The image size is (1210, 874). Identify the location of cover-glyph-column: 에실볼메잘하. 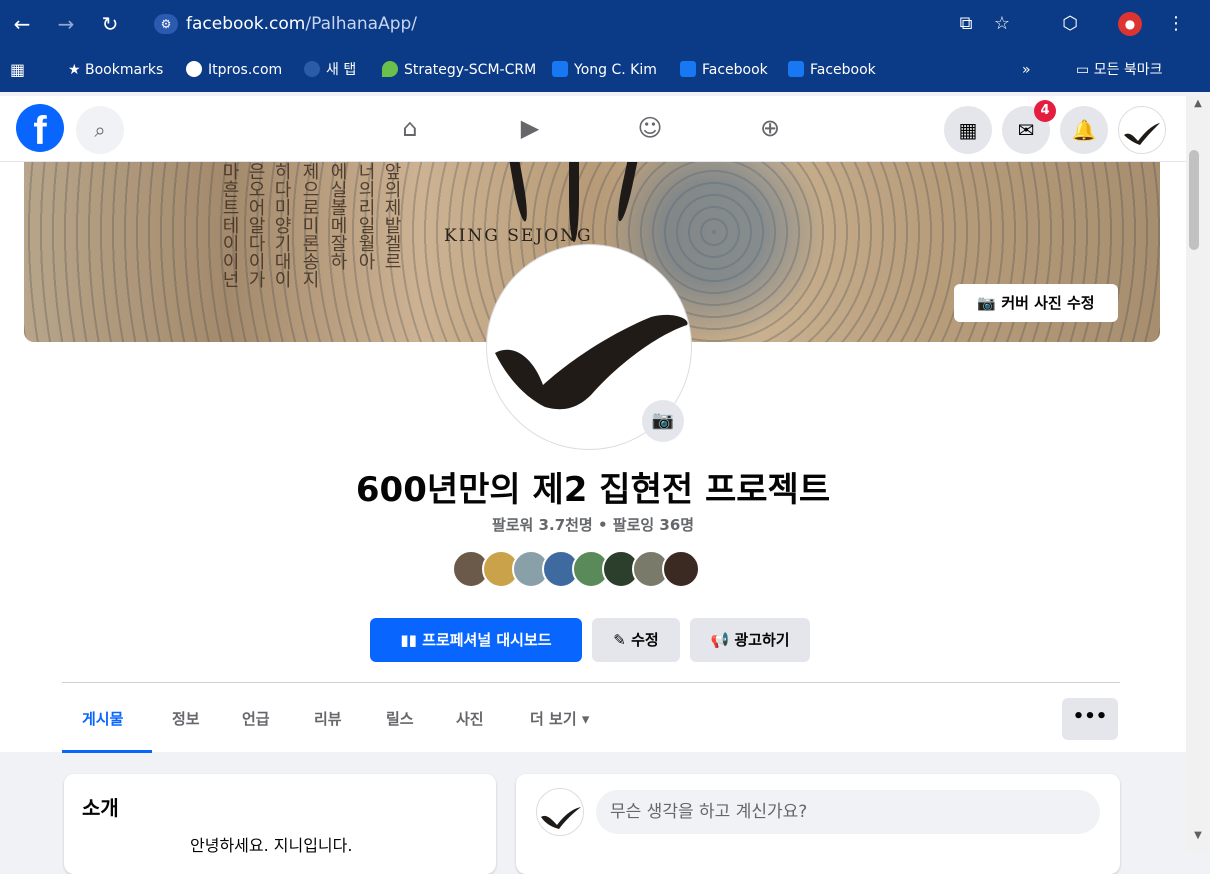
(337, 216).